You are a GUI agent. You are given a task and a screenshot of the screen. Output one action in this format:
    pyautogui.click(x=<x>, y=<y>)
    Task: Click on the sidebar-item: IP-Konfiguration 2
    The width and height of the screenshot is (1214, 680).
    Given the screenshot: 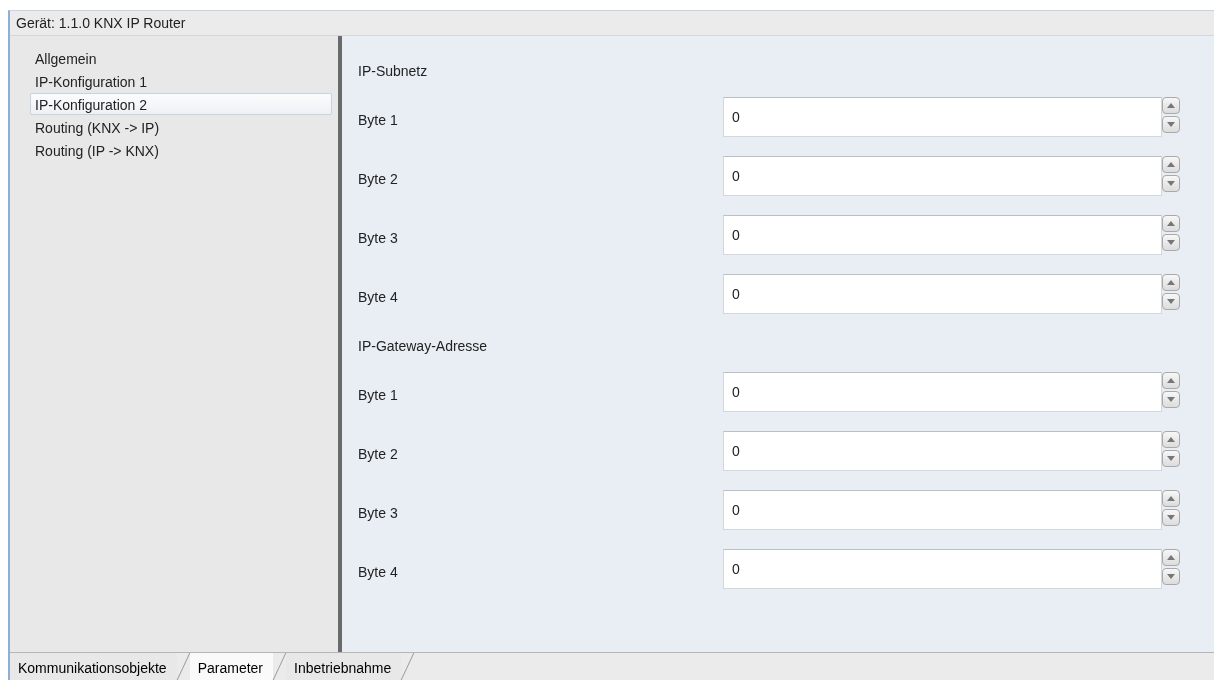 What is the action you would take?
    pyautogui.click(x=181, y=104)
    